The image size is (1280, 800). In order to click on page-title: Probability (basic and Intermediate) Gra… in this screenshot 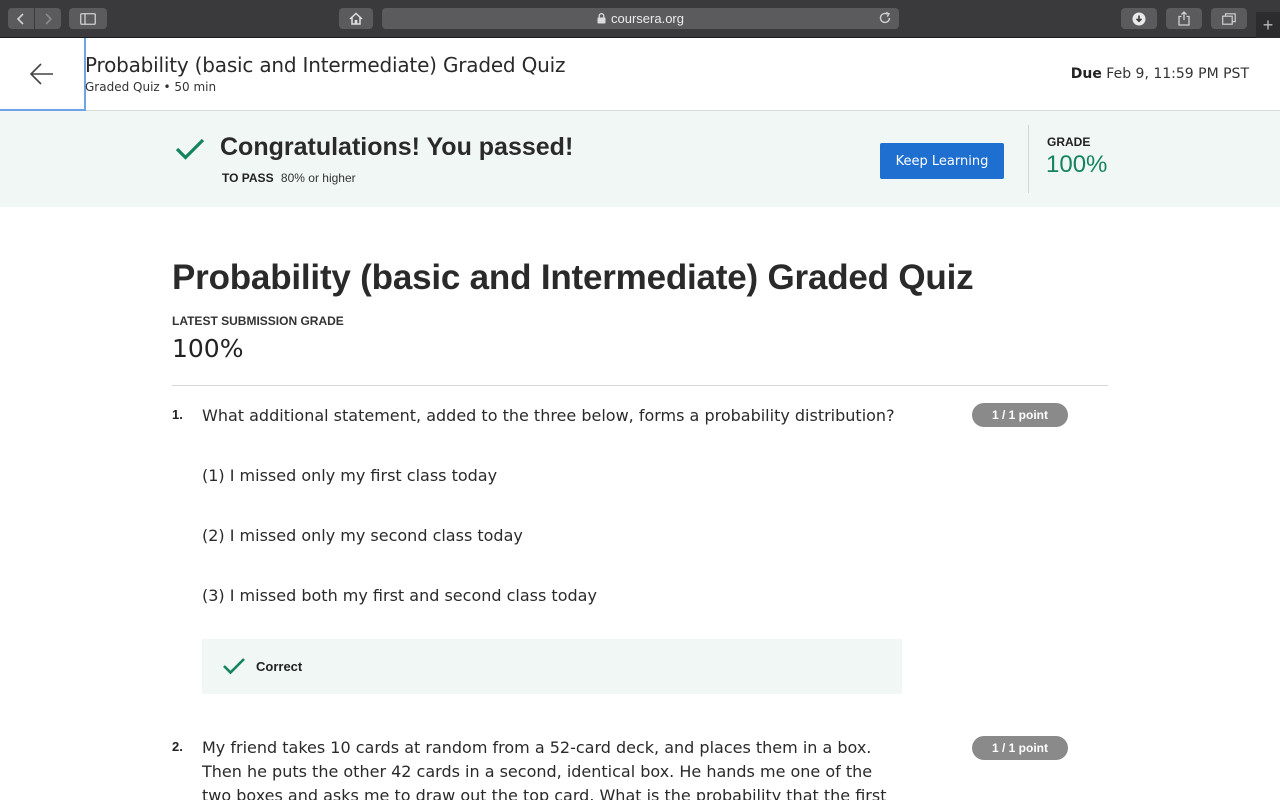, I will do `click(573, 277)`.